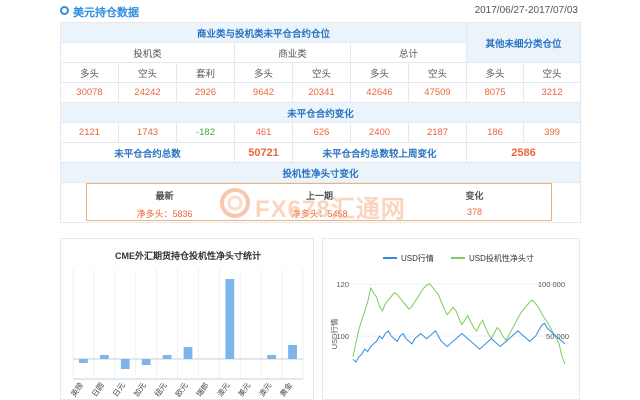  Describe the element at coordinates (552, 132) in the screenshot. I see `change-cell: 399` at that location.